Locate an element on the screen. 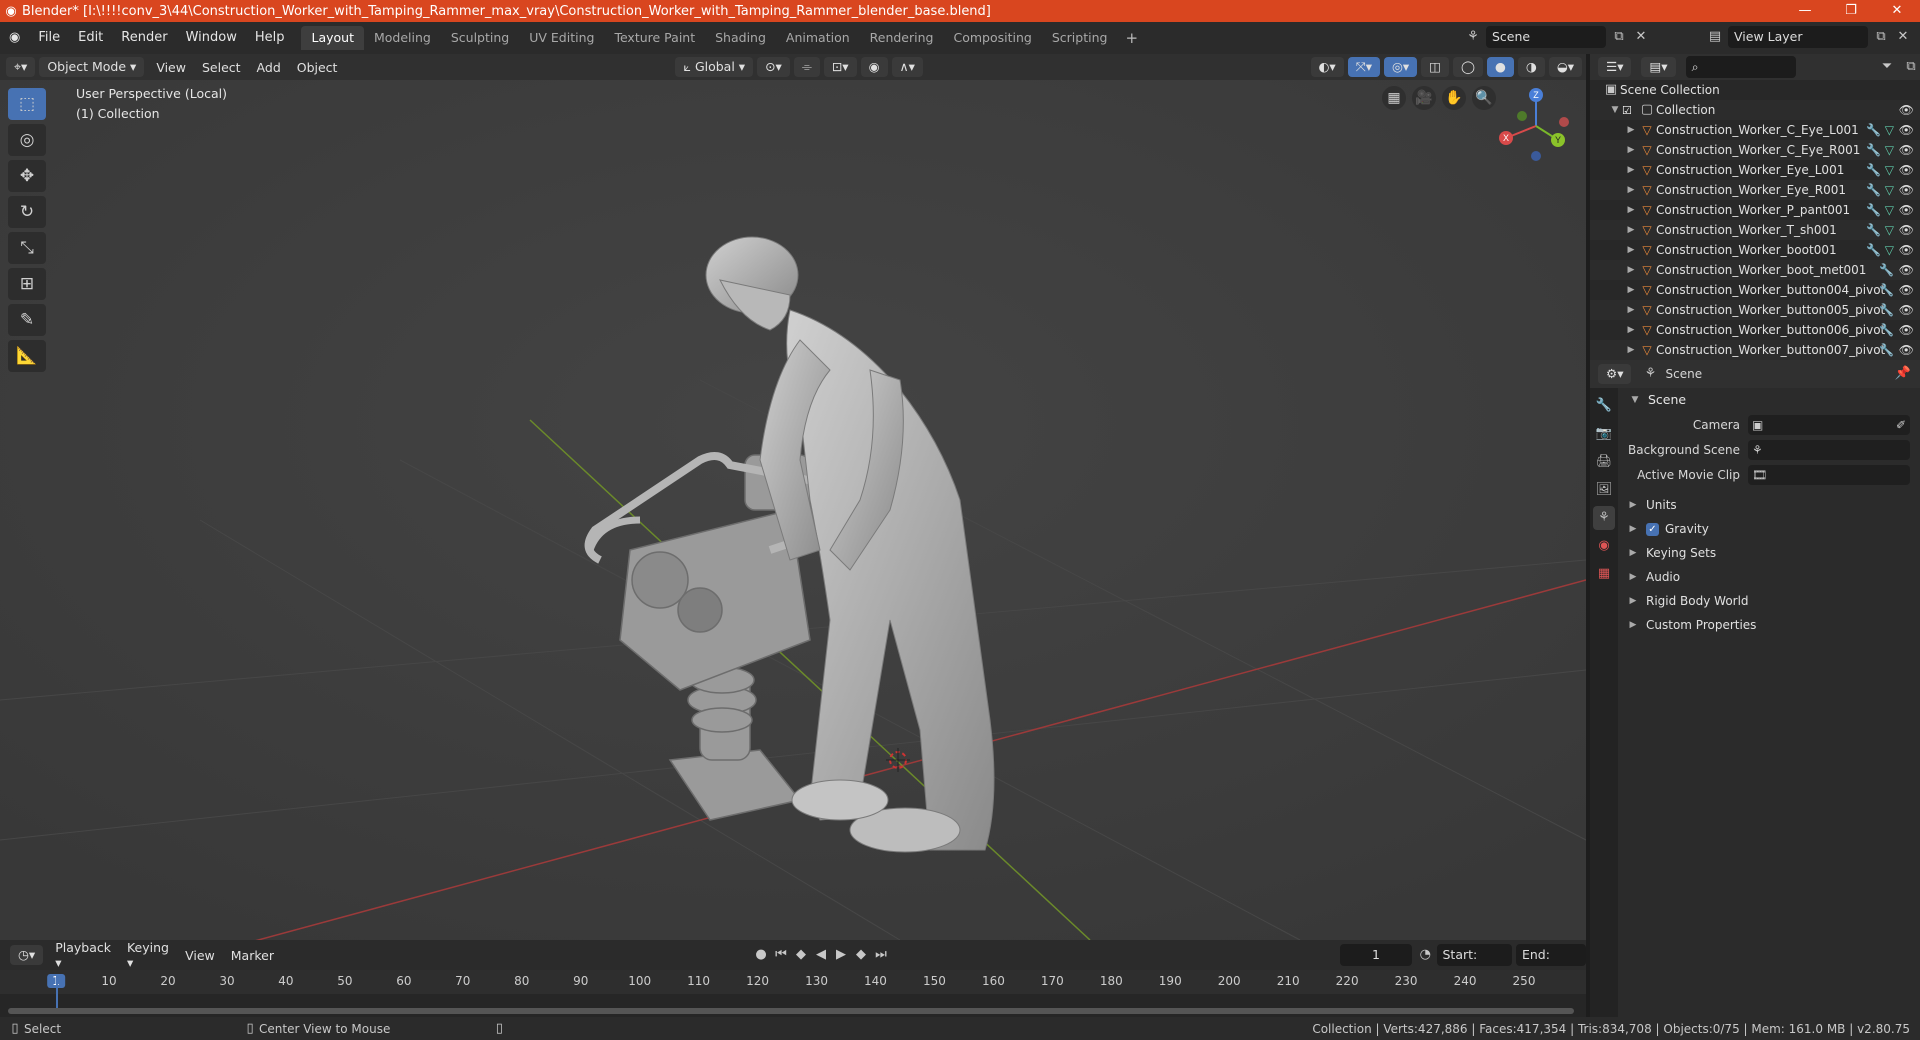 Image resolution: width=1920 pixels, height=1040 pixels. outliner-item: ▶ ▽ Construction_Worker_button007_pivot 🔧 👁 is located at coordinates (1755, 350).